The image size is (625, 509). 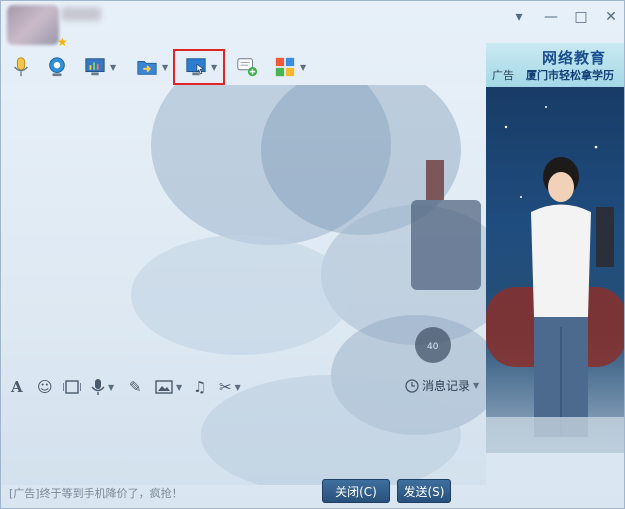 I want to click on emoji-button: ☺, so click(x=45, y=387).